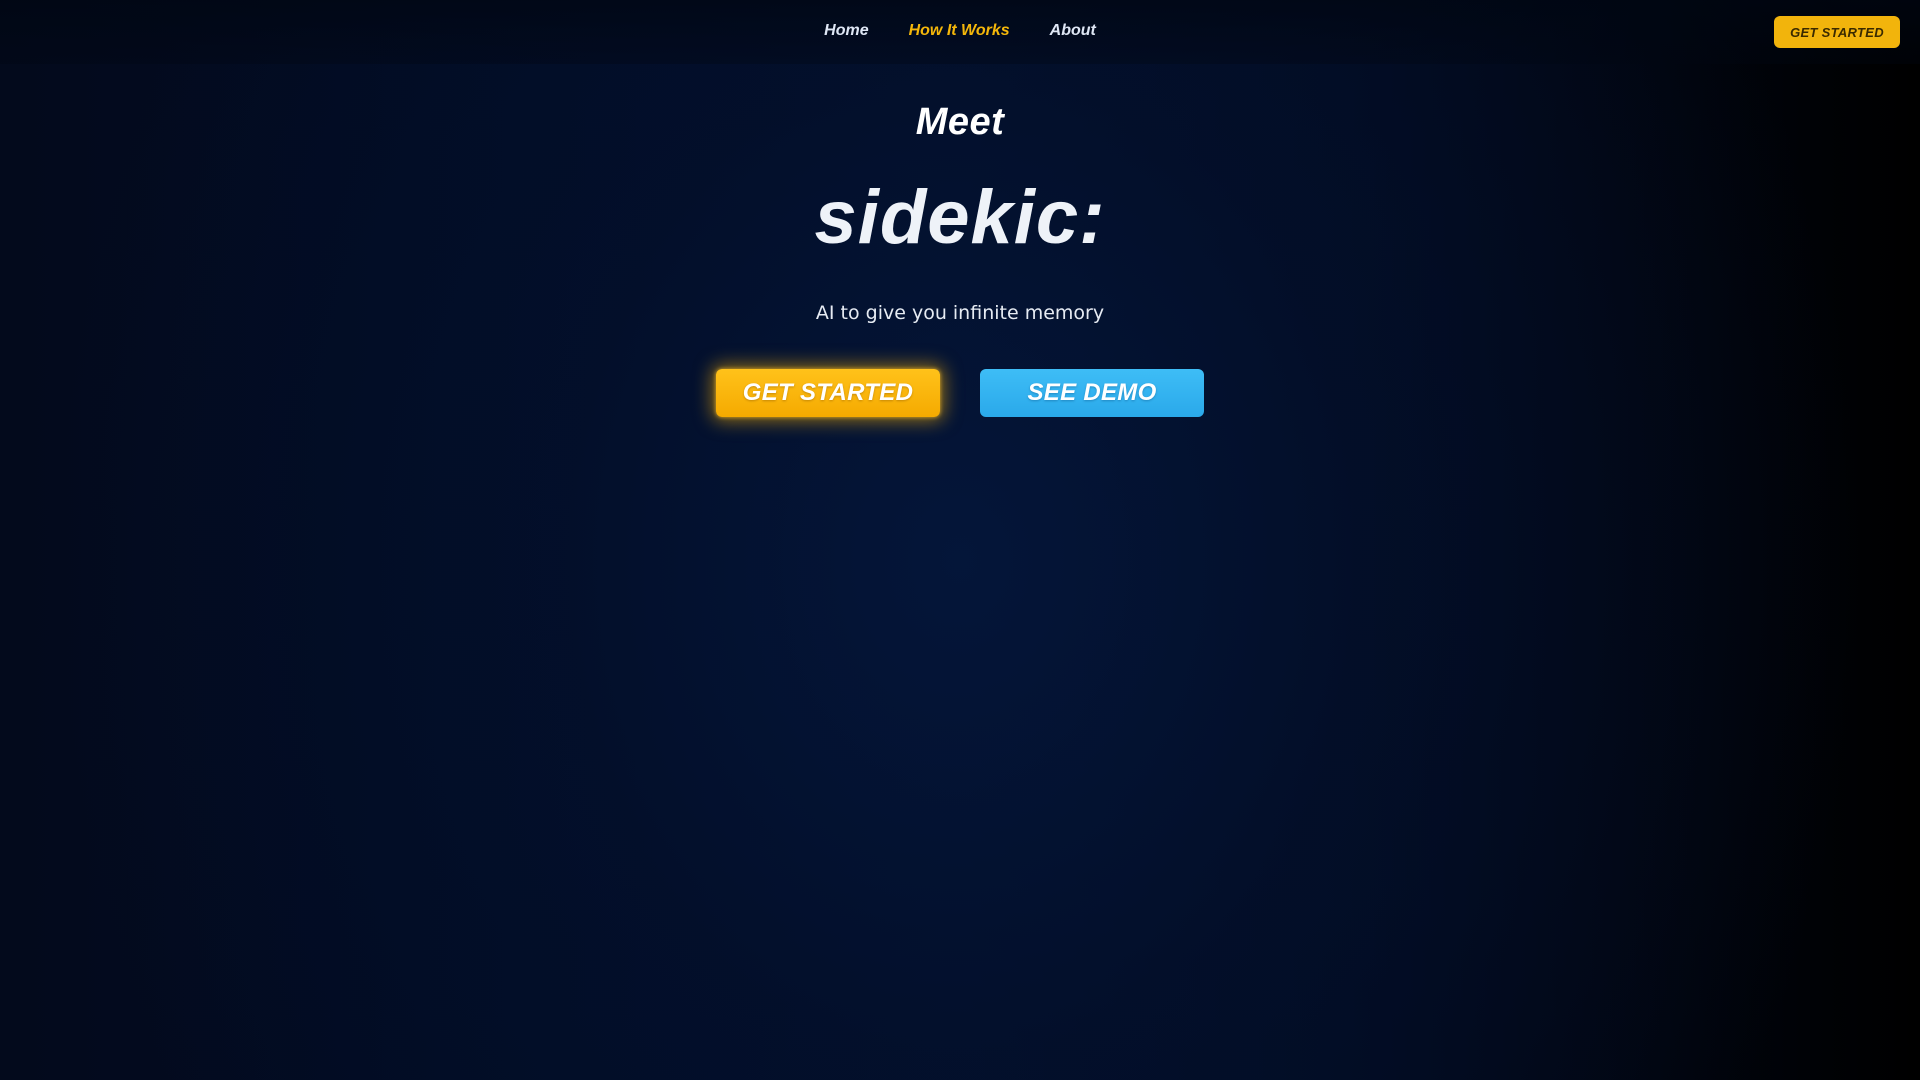 The width and height of the screenshot is (1920, 1080). Describe the element at coordinates (960, 217) in the screenshot. I see `hero-brand-name: sidekic:` at that location.